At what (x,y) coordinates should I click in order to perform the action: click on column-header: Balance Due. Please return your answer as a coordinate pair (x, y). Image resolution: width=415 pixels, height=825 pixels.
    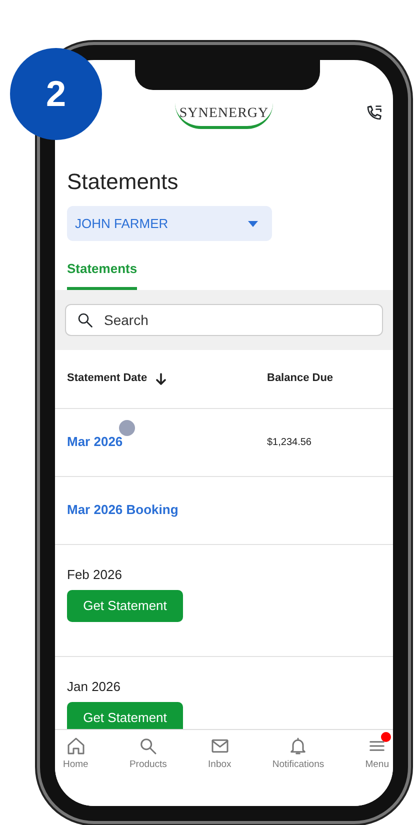
    Looking at the image, I should click on (300, 378).